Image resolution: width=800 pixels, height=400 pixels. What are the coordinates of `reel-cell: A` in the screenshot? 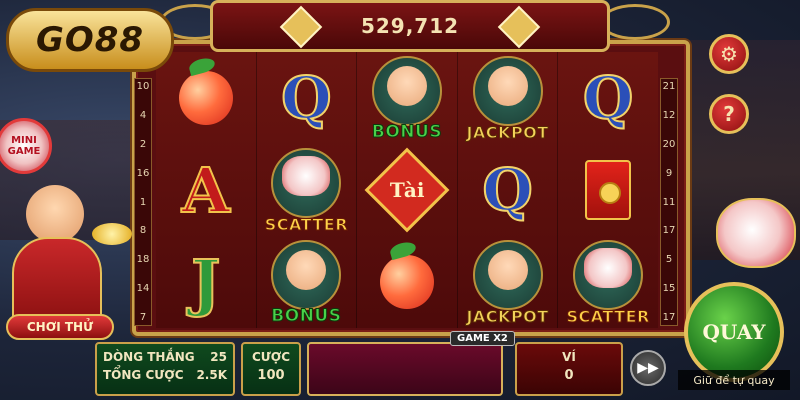 It's located at (206, 190).